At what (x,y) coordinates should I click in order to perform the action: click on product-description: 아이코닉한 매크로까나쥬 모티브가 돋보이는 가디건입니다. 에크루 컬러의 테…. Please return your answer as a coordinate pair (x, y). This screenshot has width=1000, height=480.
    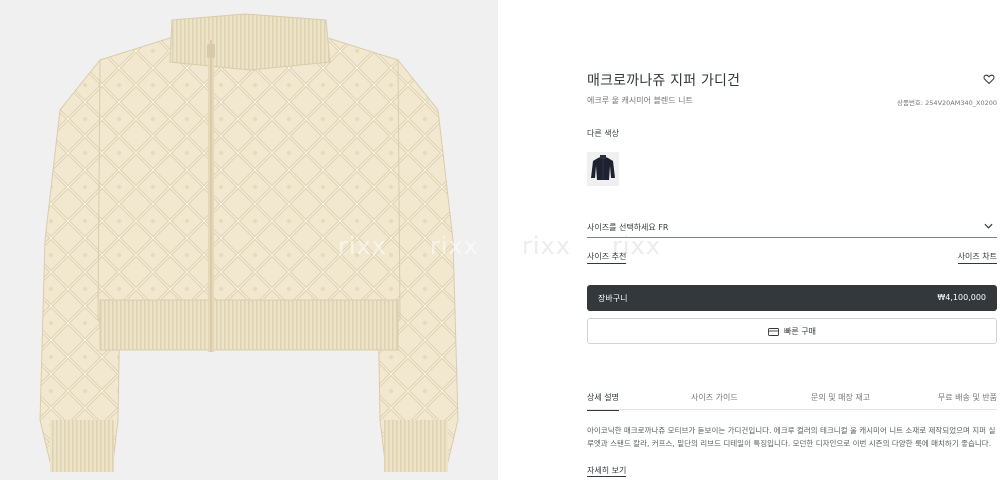
    Looking at the image, I should click on (791, 437).